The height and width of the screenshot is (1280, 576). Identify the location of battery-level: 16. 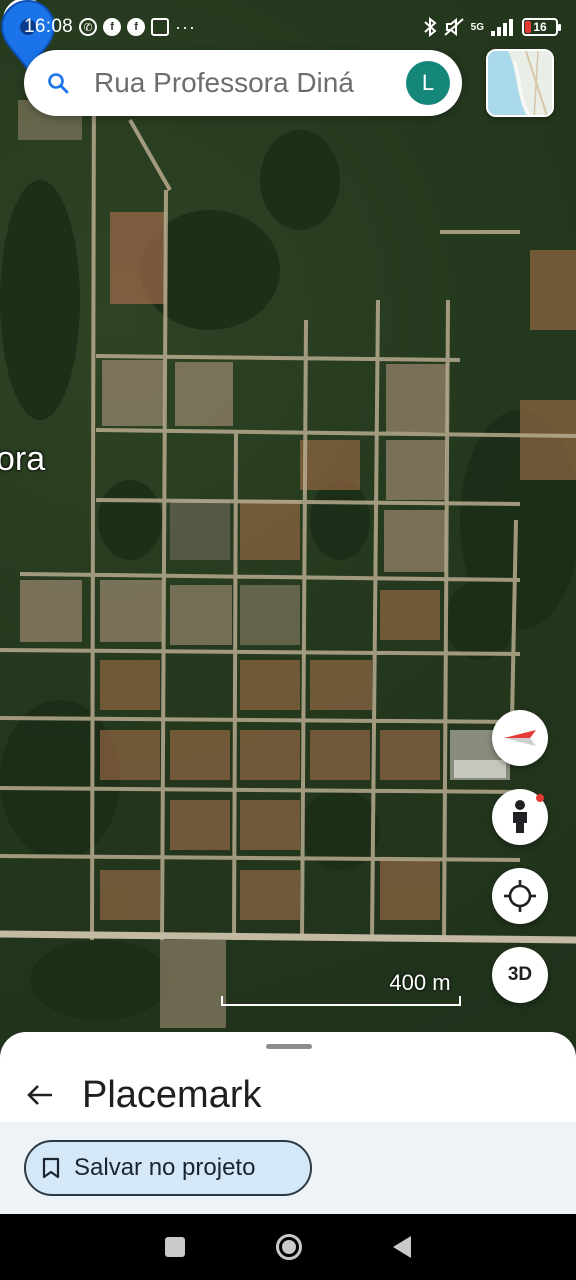
(540, 27).